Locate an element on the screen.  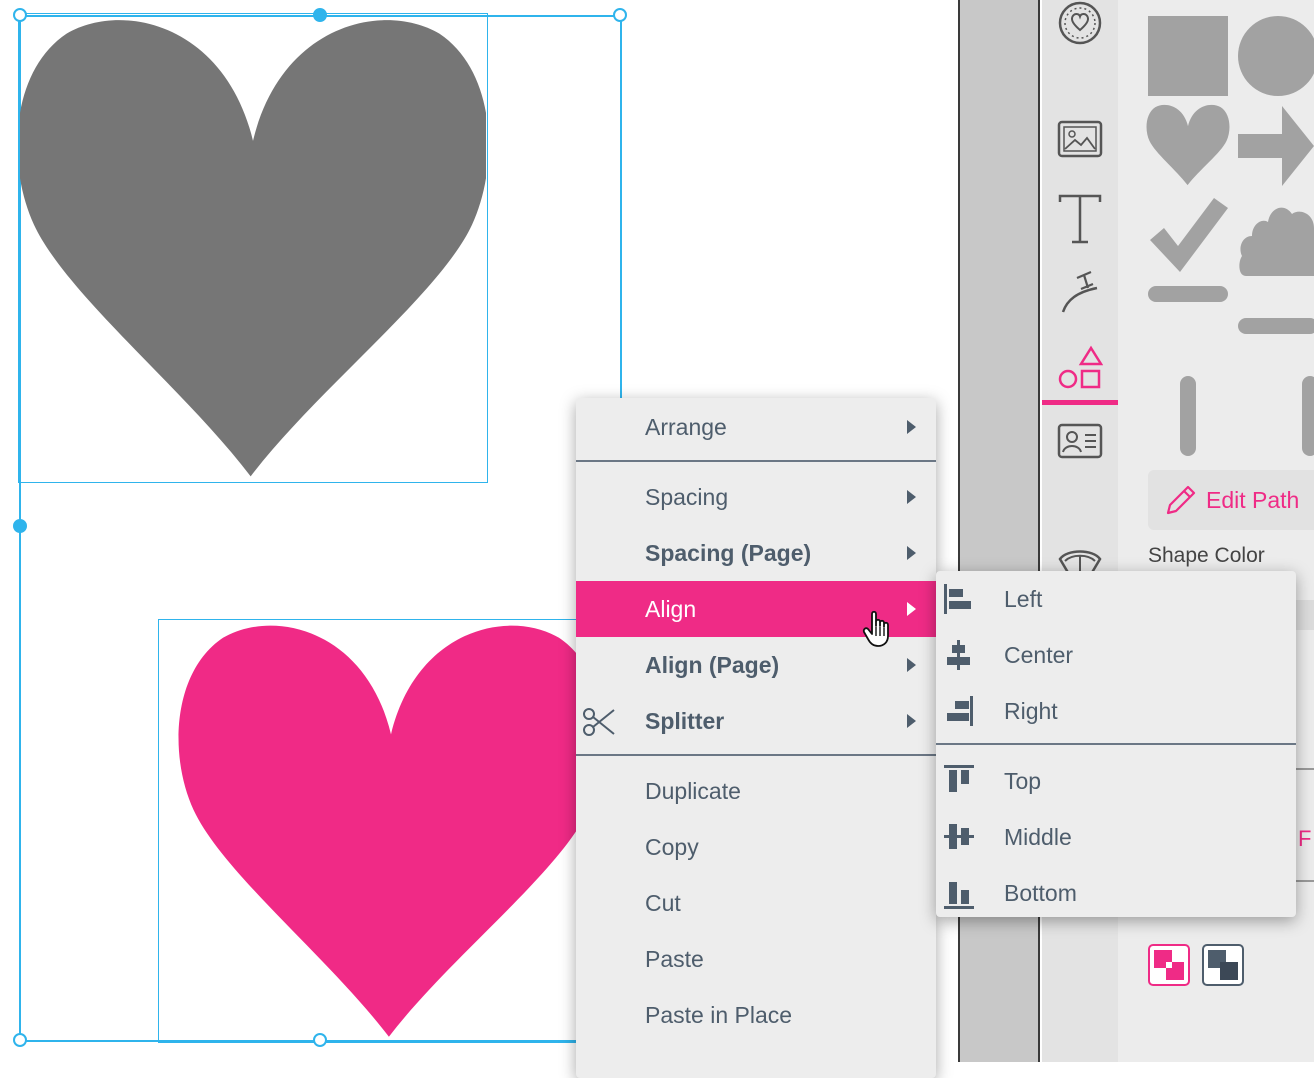
submenu-separator is located at coordinates (1116, 744).